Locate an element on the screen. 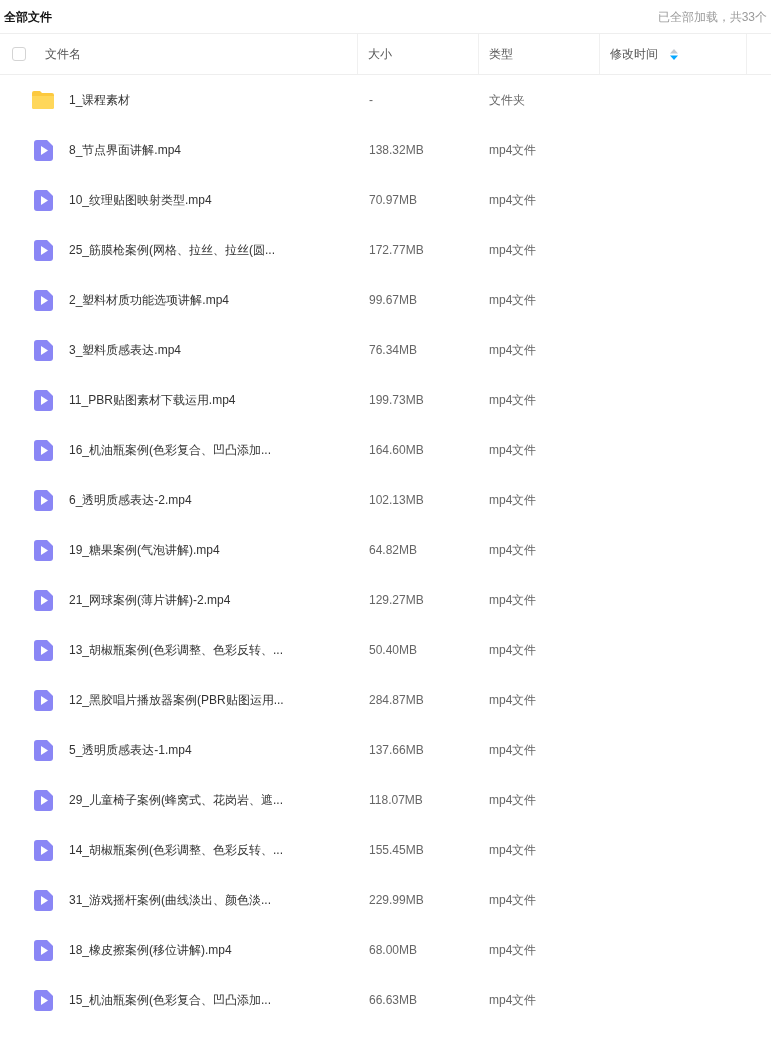 This screenshot has height=1050, width=771. load-status: 已全部加载，共33个 is located at coordinates (712, 17).